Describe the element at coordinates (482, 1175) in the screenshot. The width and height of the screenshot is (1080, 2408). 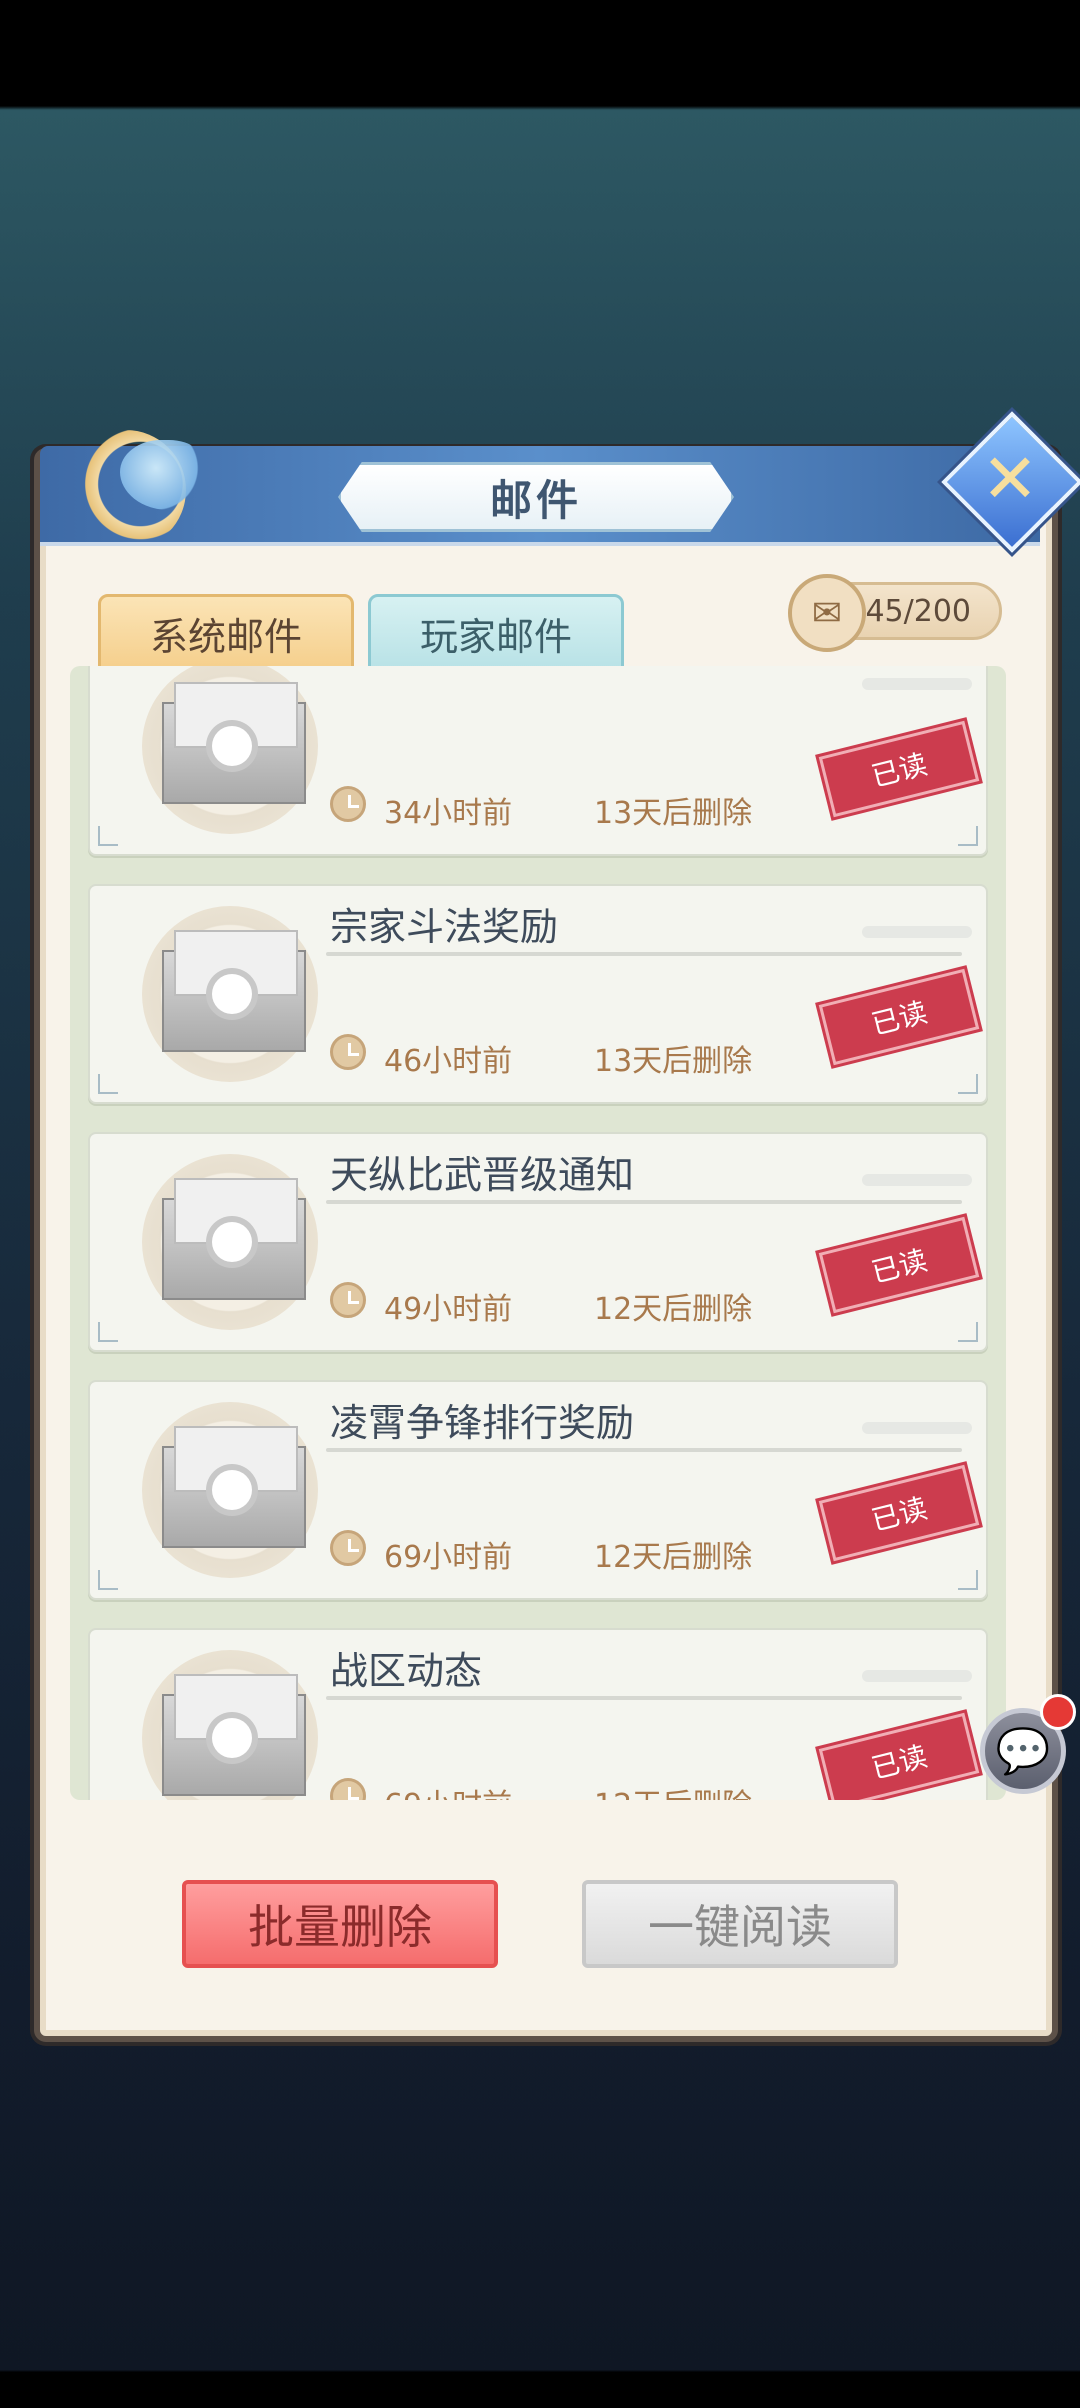
I see `mail-title: 天纵比武晋级通知` at that location.